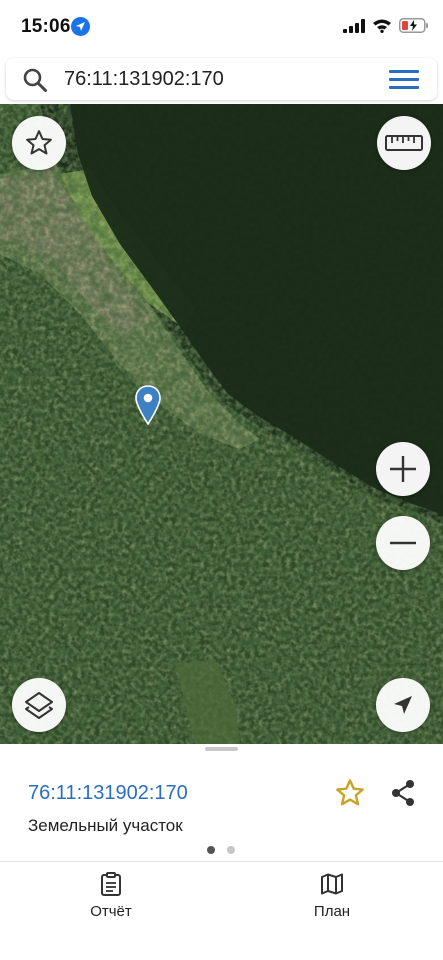  Describe the element at coordinates (80, 26) in the screenshot. I see `location-arrow-icon` at that location.